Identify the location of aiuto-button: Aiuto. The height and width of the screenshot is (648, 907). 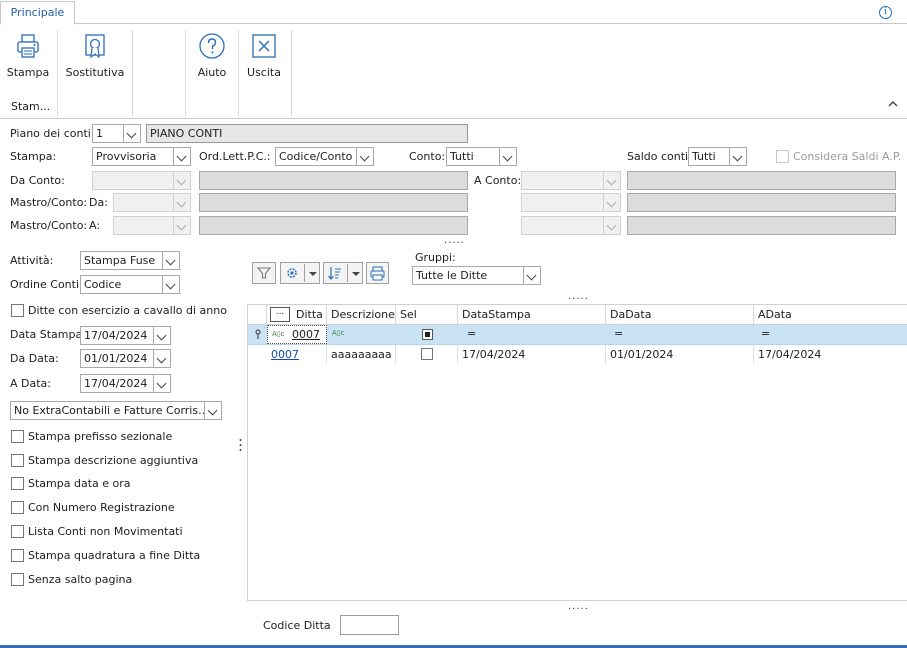
(212, 62).